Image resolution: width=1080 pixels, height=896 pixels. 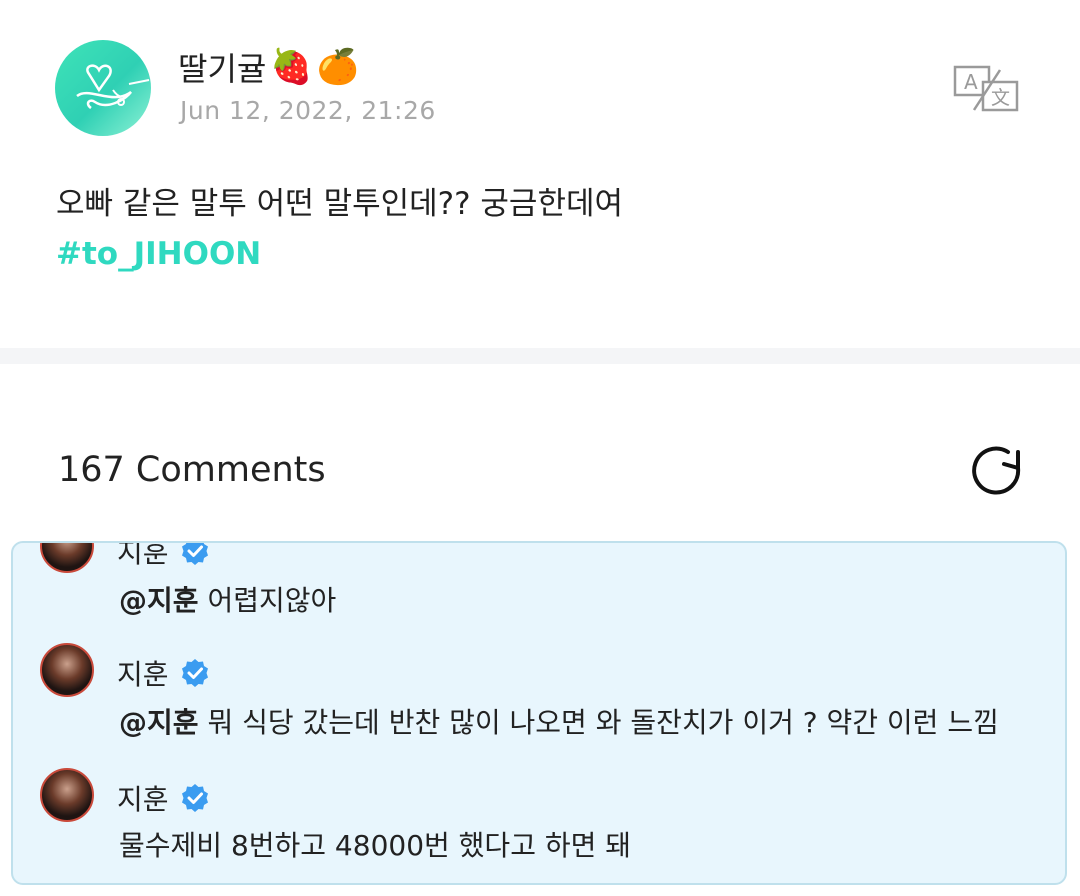 What do you see at coordinates (291, 67) in the screenshot?
I see `strawberry-emoji: 🍓` at bounding box center [291, 67].